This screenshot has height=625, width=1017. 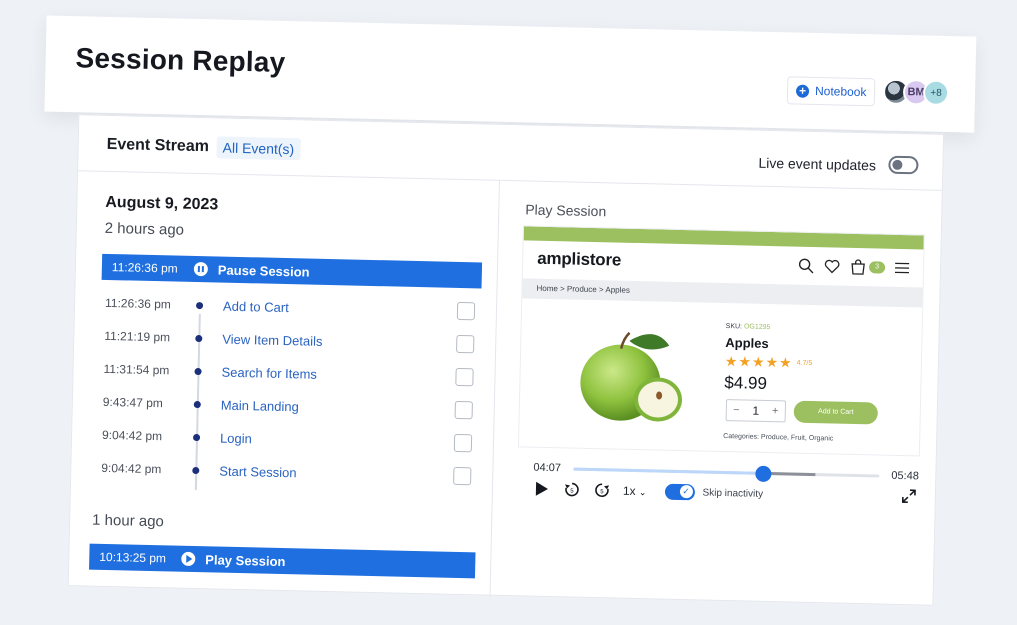 I want to click on quantity-stepper: − 1 +, so click(x=756, y=411).